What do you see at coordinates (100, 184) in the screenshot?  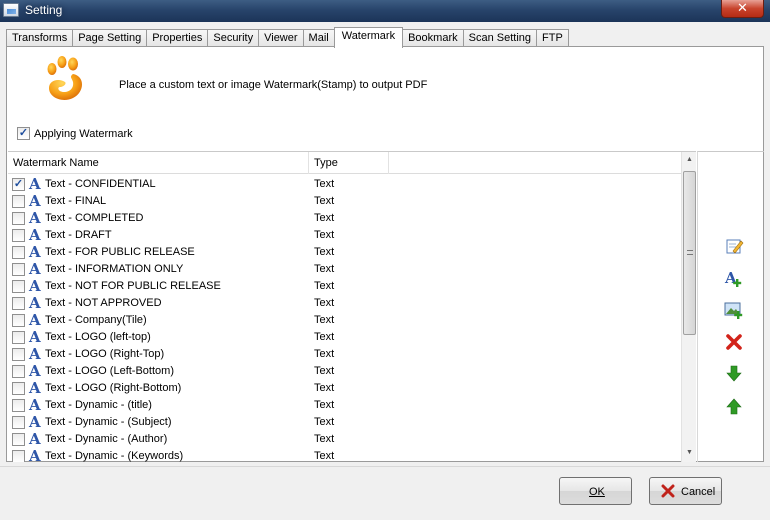 I see `watermark-name: Text - CONFIDENTIAL` at bounding box center [100, 184].